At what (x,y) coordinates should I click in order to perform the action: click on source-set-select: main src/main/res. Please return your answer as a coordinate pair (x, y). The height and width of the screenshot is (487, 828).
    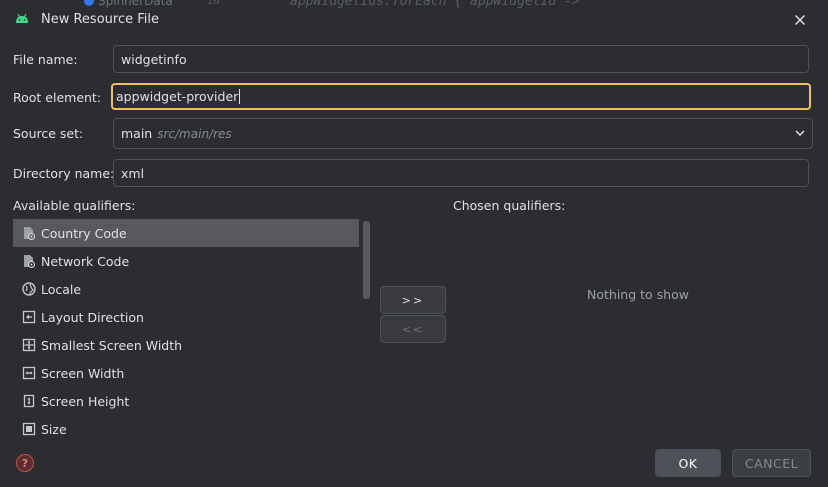
    Looking at the image, I should click on (463, 133).